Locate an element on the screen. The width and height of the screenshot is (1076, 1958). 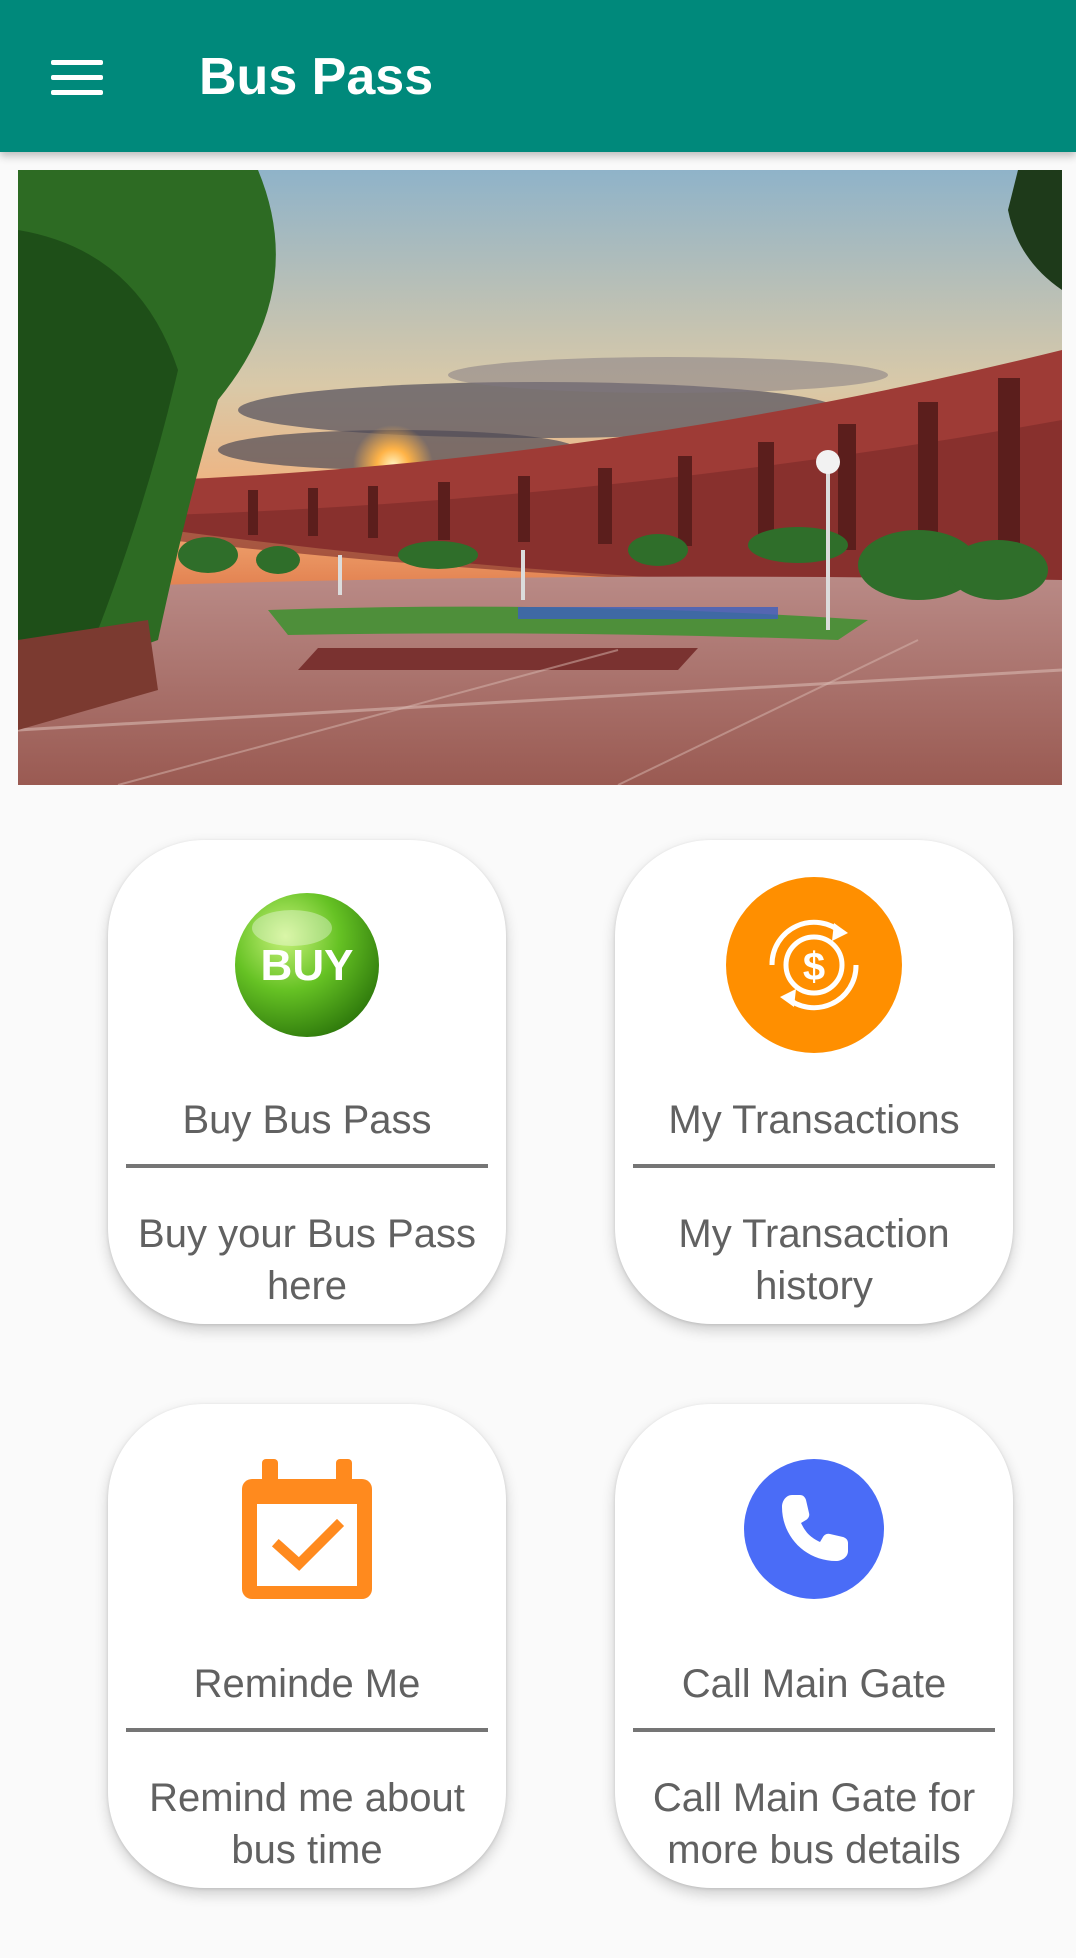
svg-text: BUY is located at coordinates (307, 965).